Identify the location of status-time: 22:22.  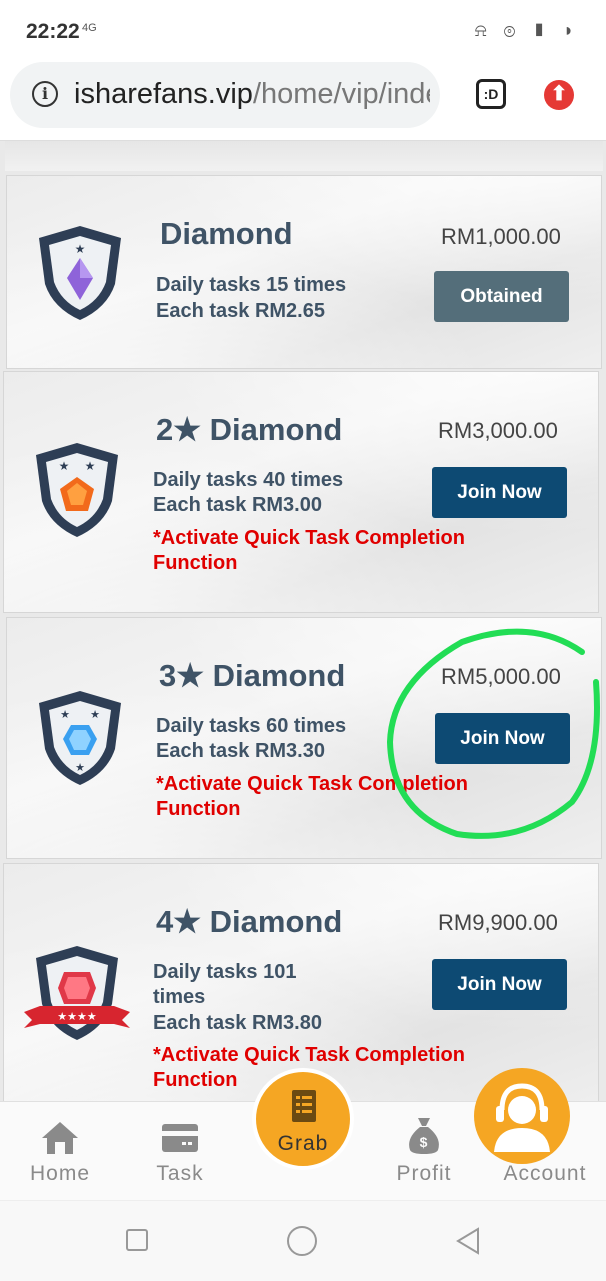
(53, 31).